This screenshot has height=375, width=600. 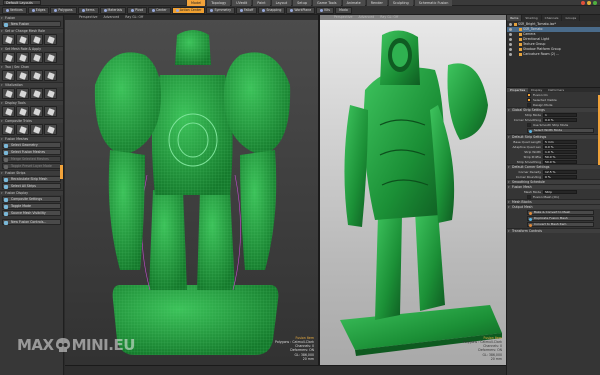 What do you see at coordinates (31, 213) in the screenshot?
I see `source-mesh-visibility-button: Source Mesh Visibility` at bounding box center [31, 213].